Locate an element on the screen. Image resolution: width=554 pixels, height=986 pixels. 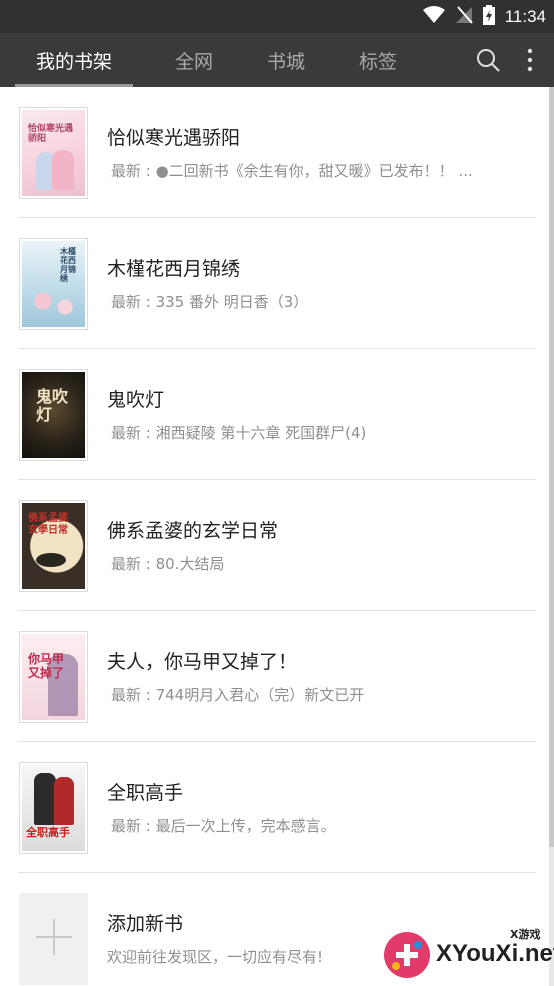
battery-charging-icon is located at coordinates (488, 16).